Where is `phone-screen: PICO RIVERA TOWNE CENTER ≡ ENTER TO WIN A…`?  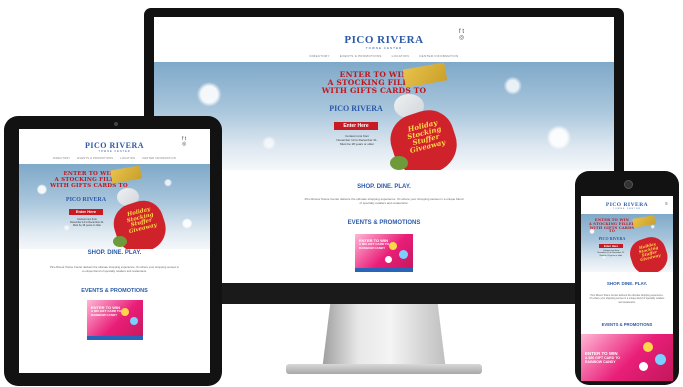
phone-screen: PICO RIVERA TOWNE CENTER ≡ ENTER TO WIN A… is located at coordinates (627, 288).